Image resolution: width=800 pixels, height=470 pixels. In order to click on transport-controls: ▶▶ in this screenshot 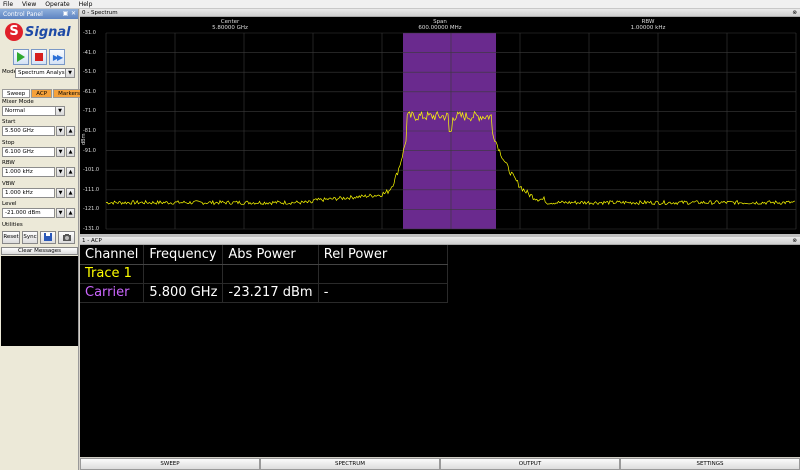, I will do `click(40, 57)`.